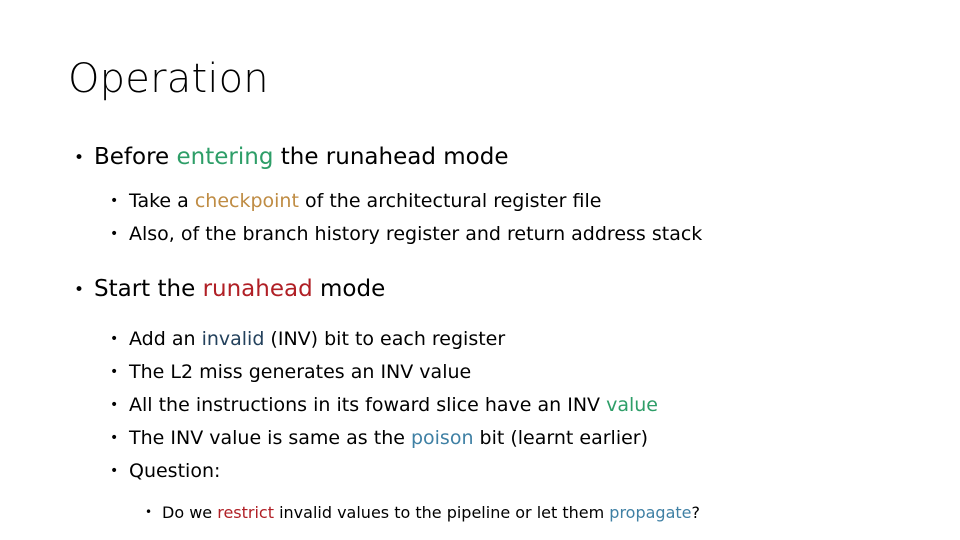  I want to click on bullet-before-entering-text: Before entering the runahead mode, so click(301, 157).